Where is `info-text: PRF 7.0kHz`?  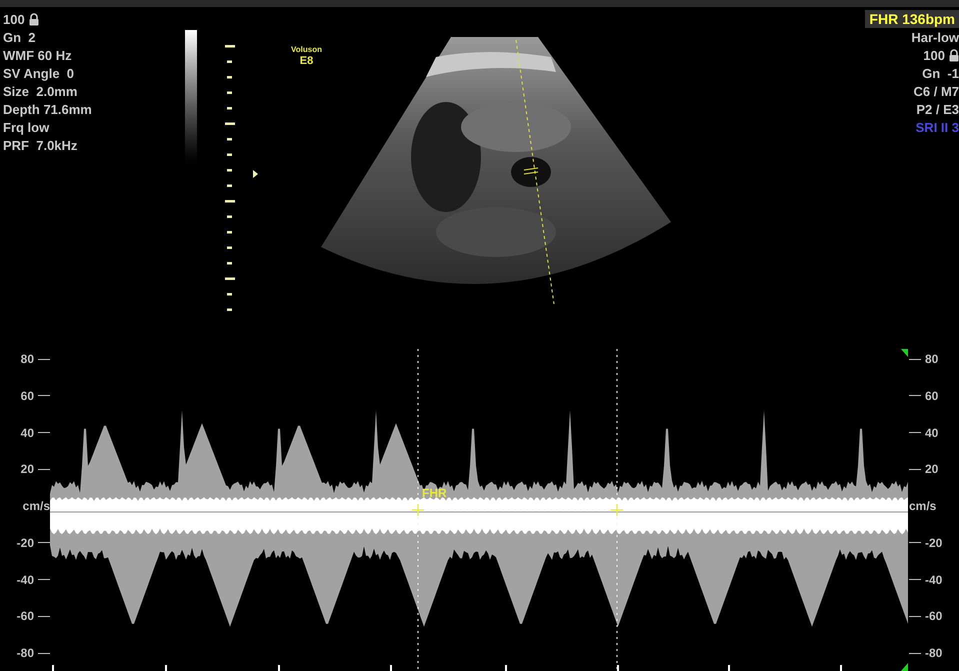
info-text: PRF 7.0kHz is located at coordinates (40, 145).